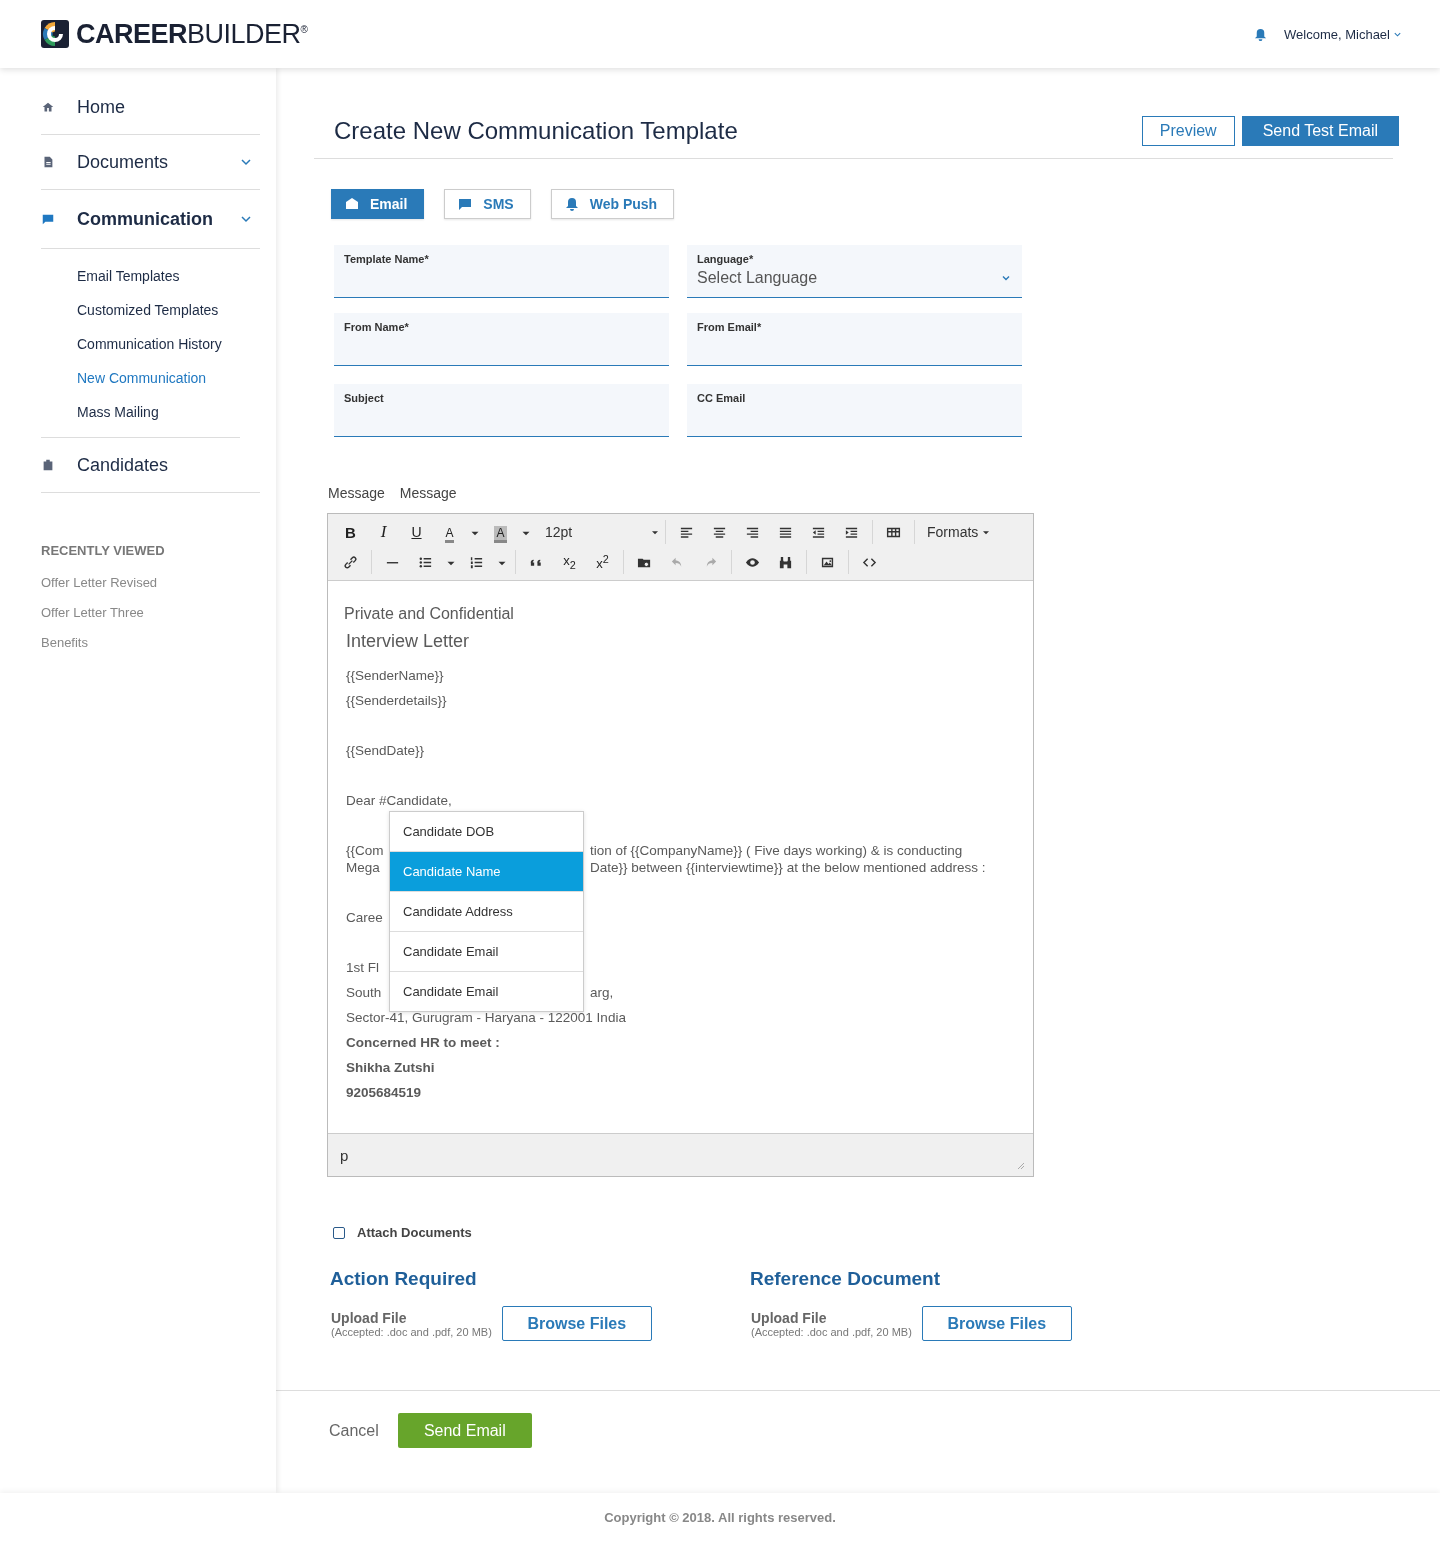  I want to click on sub-nav-item: New Communication, so click(158, 378).